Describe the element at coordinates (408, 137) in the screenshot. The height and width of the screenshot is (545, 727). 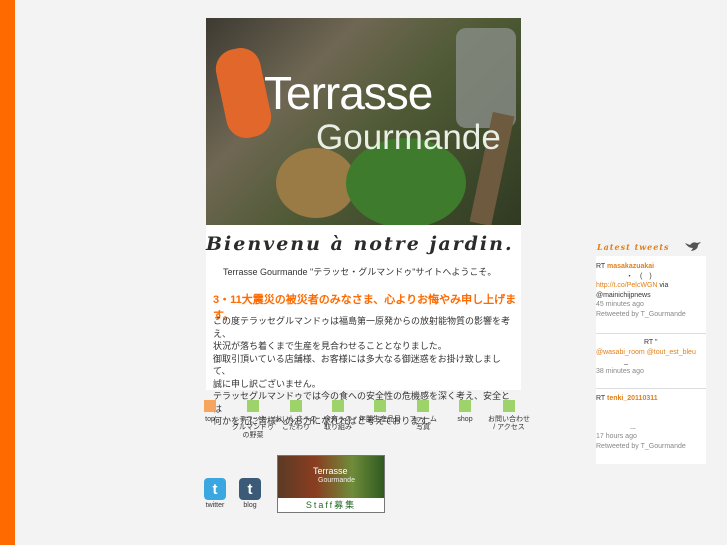
I see `hero-subtitle: Gourmande` at that location.